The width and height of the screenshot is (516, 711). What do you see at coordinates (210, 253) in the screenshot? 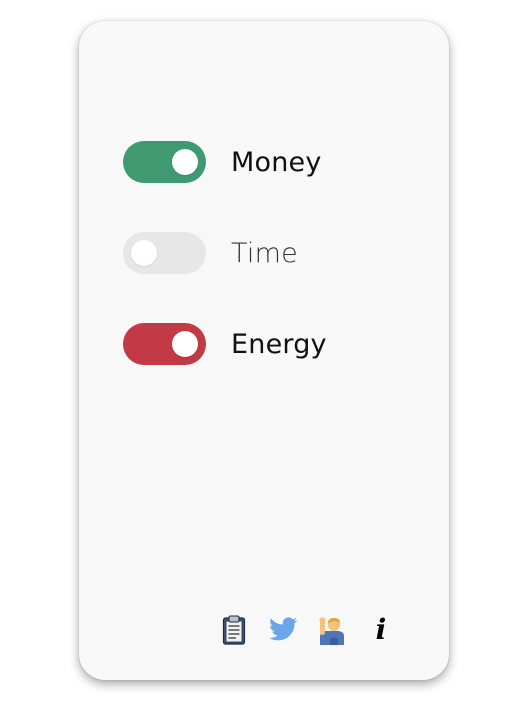
I see `toggle-row-time: Time` at bounding box center [210, 253].